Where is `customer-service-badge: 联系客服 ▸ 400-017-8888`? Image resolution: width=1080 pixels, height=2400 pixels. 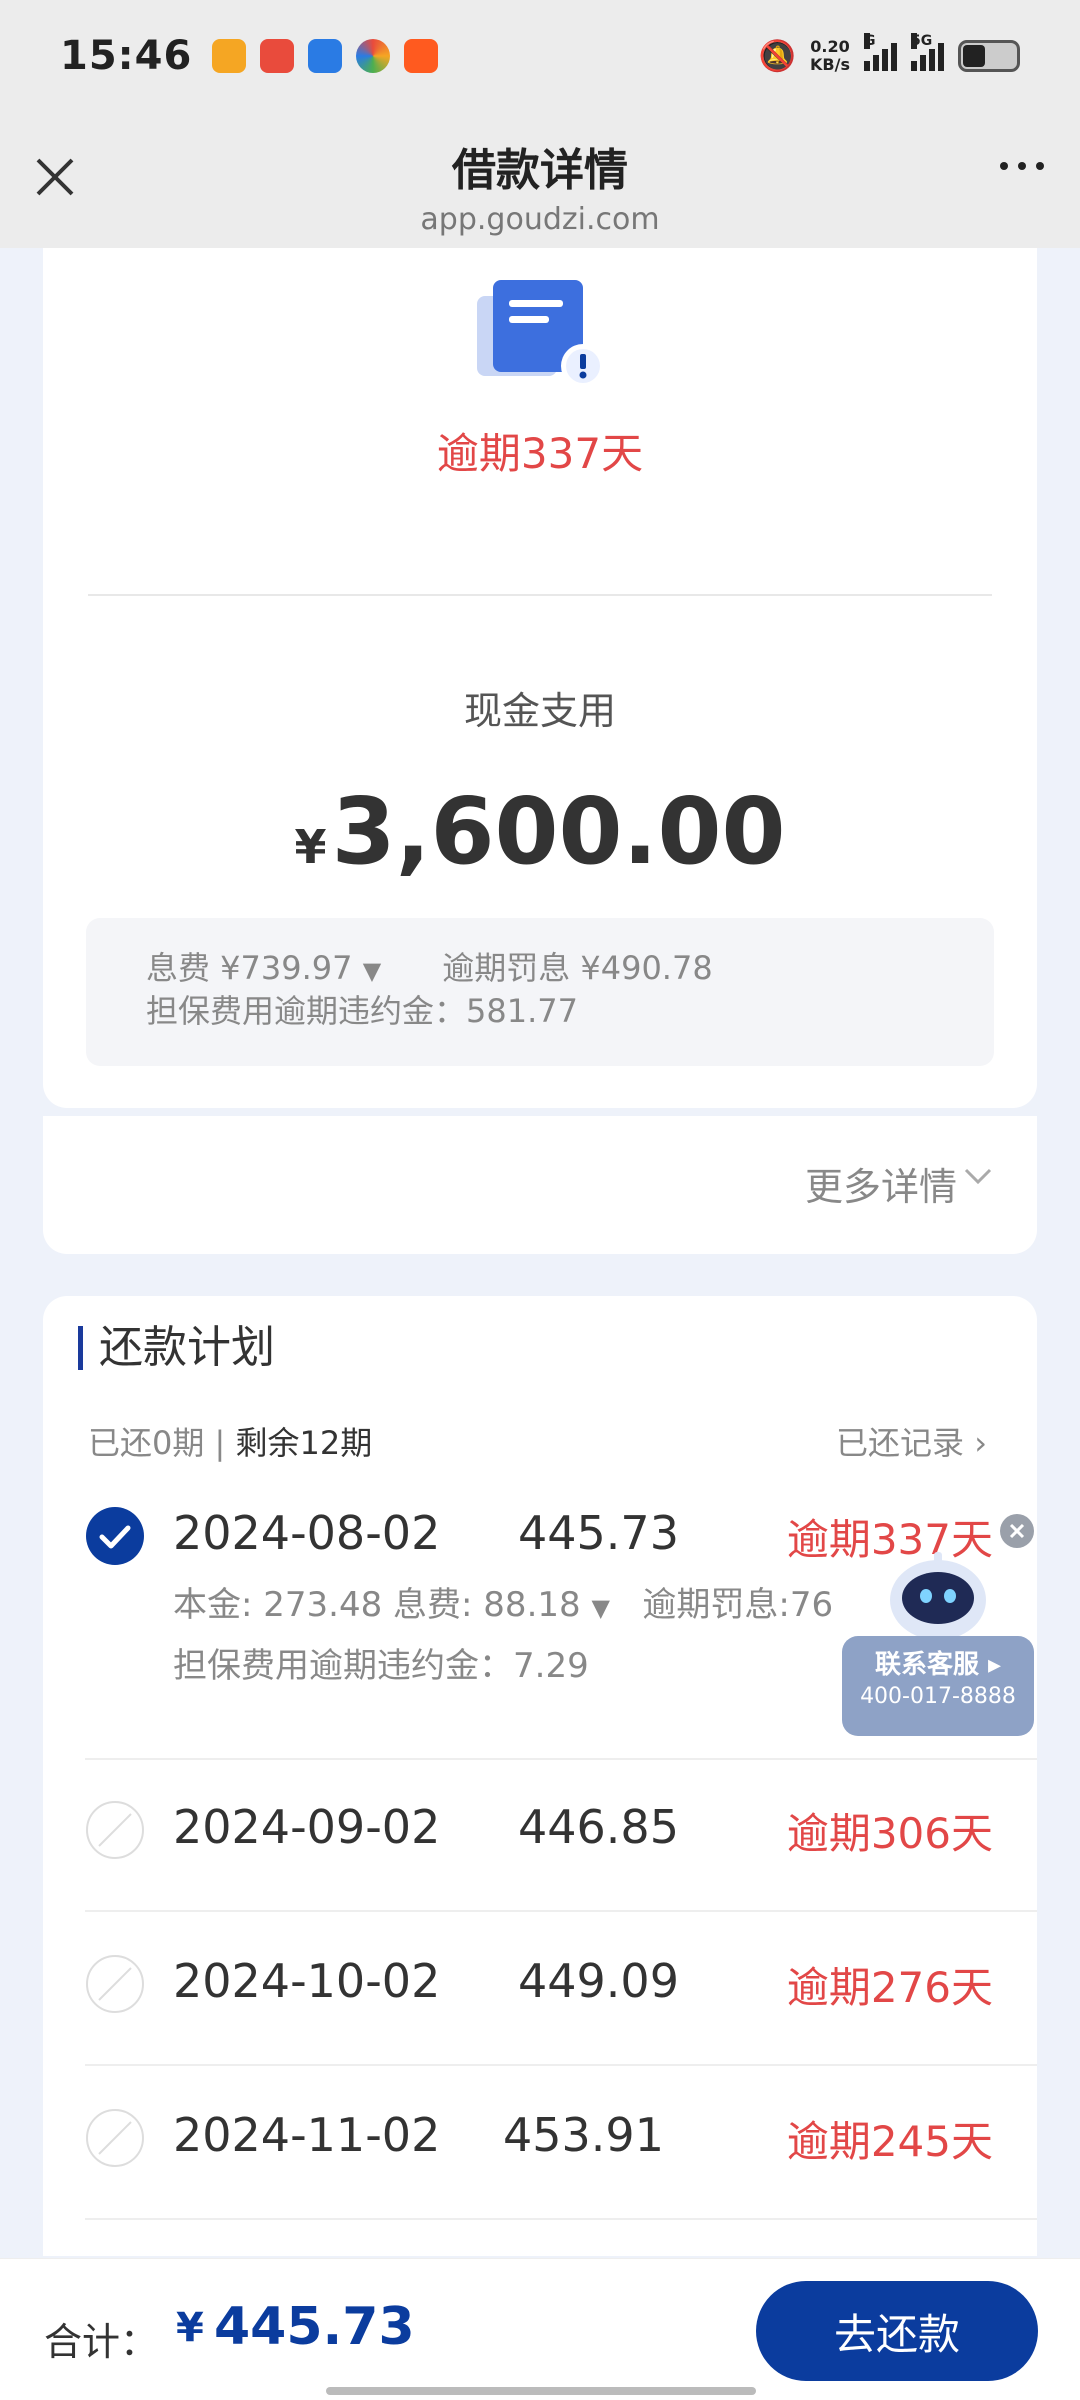
customer-service-badge: 联系客服 ▸ 400-017-8888 is located at coordinates (938, 1686).